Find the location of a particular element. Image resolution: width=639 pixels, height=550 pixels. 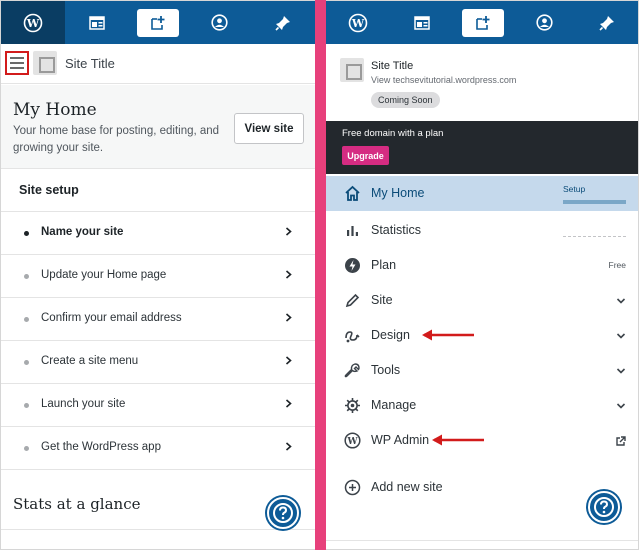

promo-text: Free domain with a plan is located at coordinates (393, 133).